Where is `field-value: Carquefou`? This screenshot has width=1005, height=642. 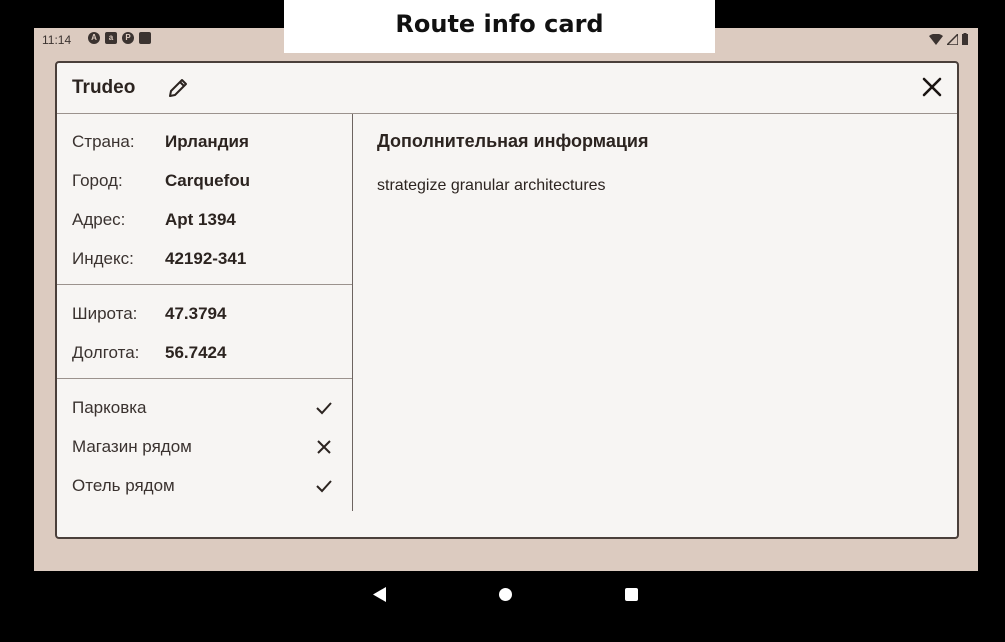 field-value: Carquefou is located at coordinates (207, 180).